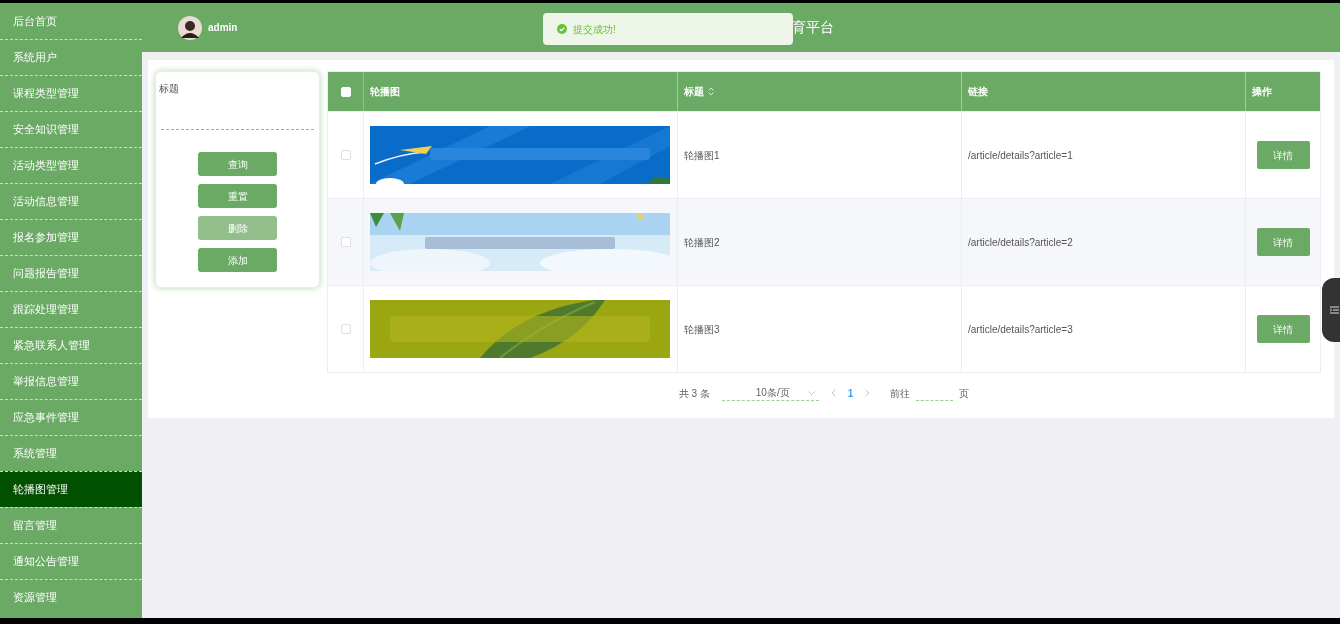 The image size is (1340, 624). Describe the element at coordinates (71, 201) in the screenshot. I see `sidebar-item: 活动信息管理` at that location.